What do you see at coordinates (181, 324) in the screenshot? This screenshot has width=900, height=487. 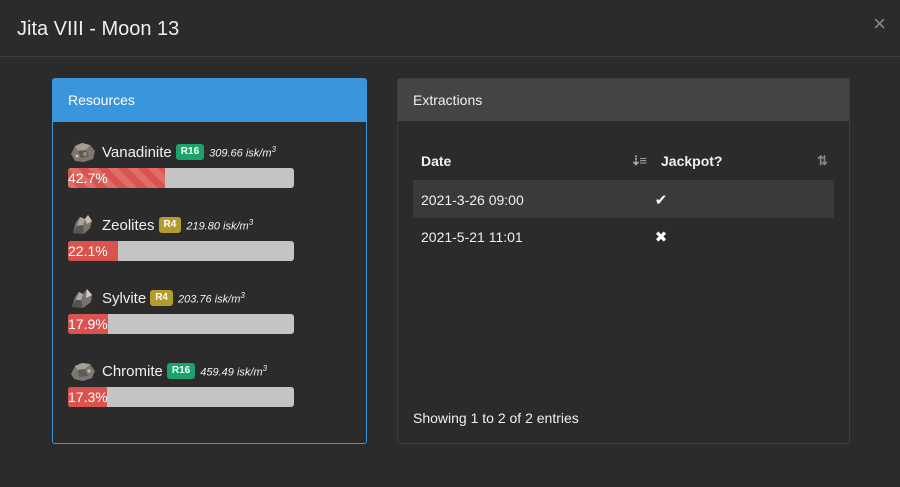 I see `resource-progress-bar: 17.9%` at bounding box center [181, 324].